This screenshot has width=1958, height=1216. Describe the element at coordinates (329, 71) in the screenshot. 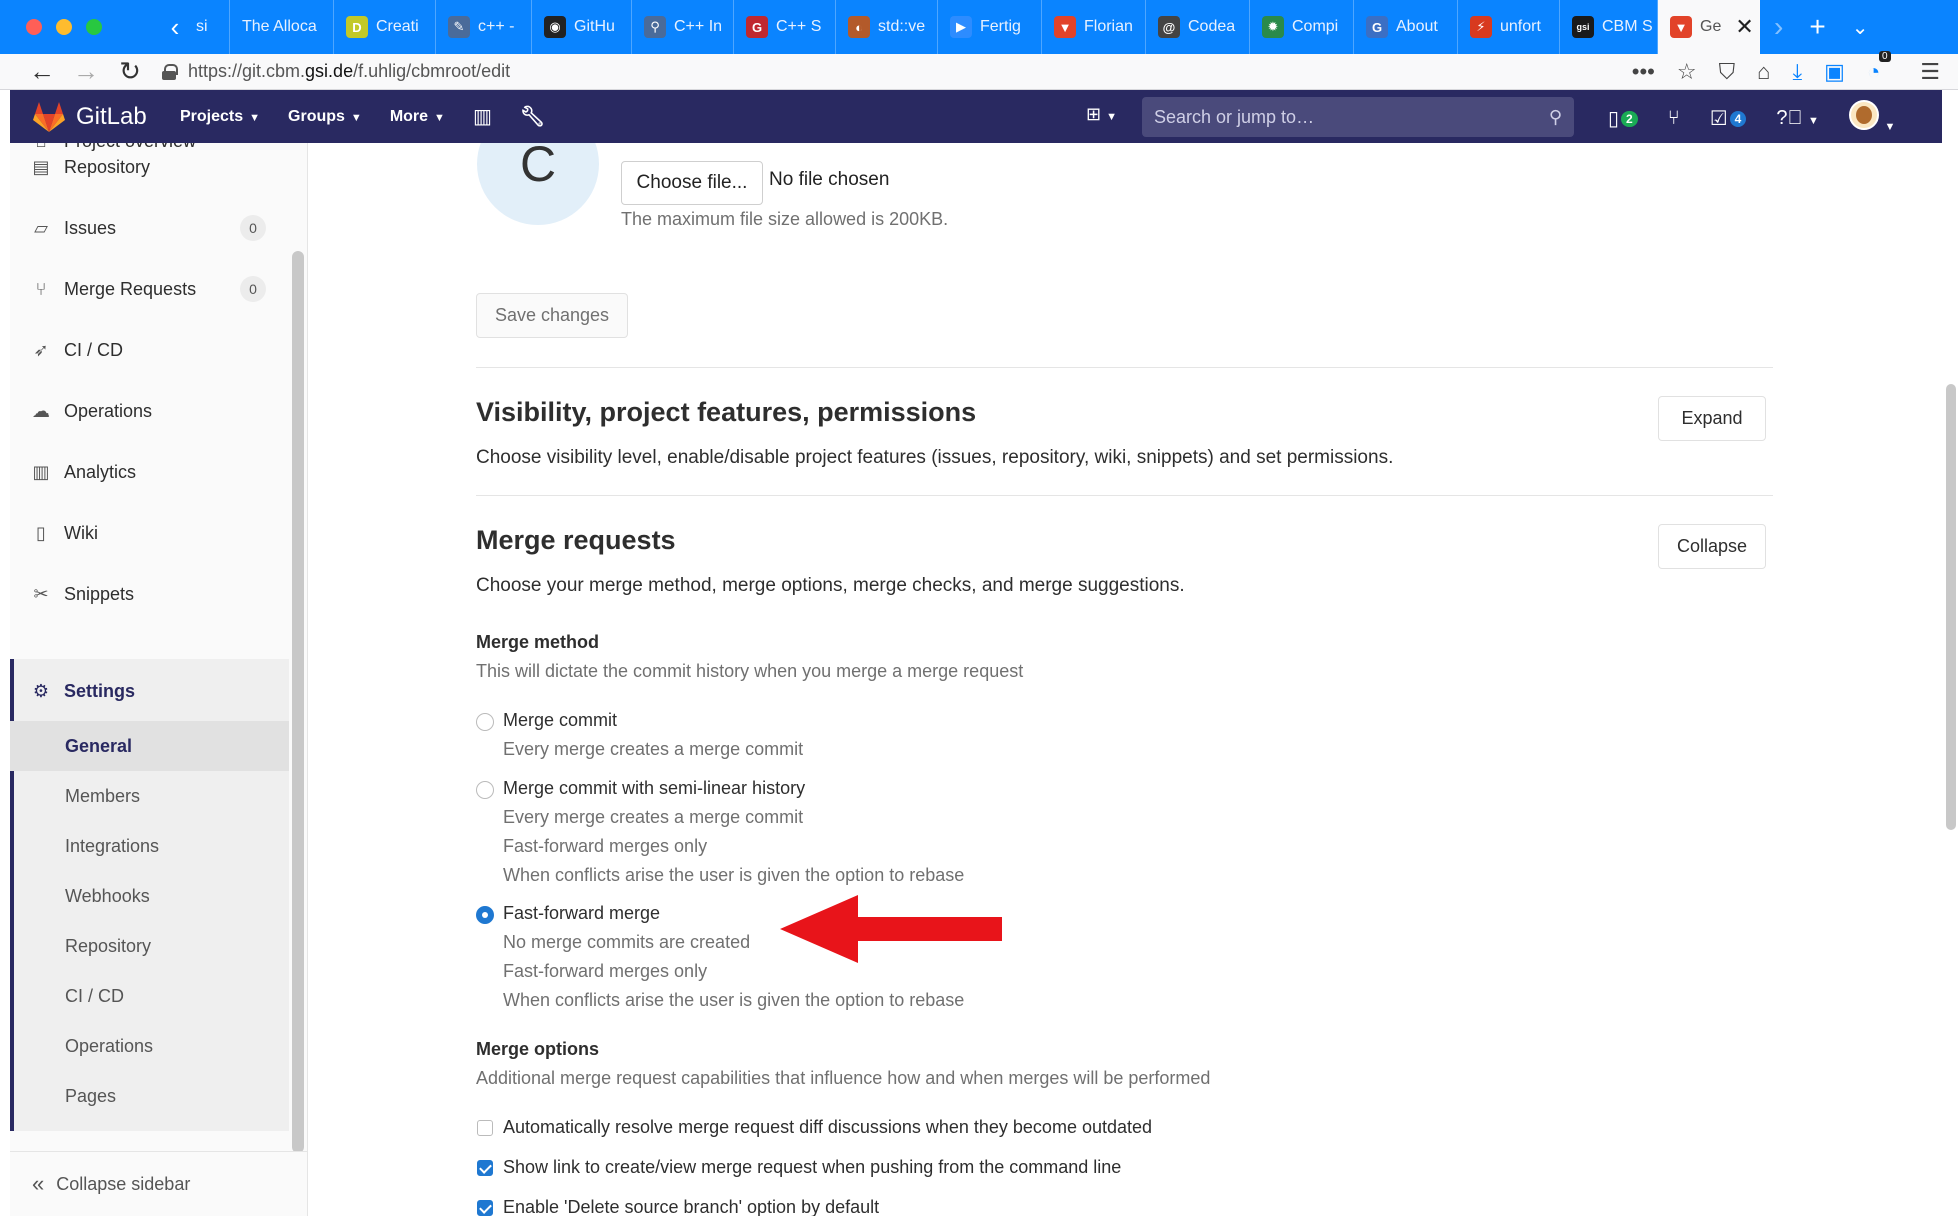

I see `url-domain: gsi.de` at that location.